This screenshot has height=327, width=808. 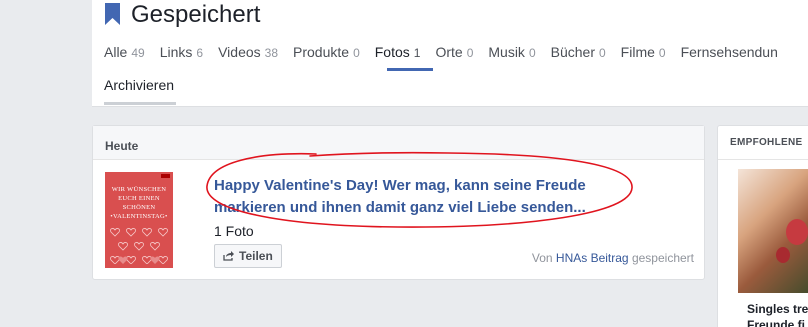 What do you see at coordinates (139, 216) in the screenshot?
I see `thumbnail-text-line: •VALENTINSTAG•` at bounding box center [139, 216].